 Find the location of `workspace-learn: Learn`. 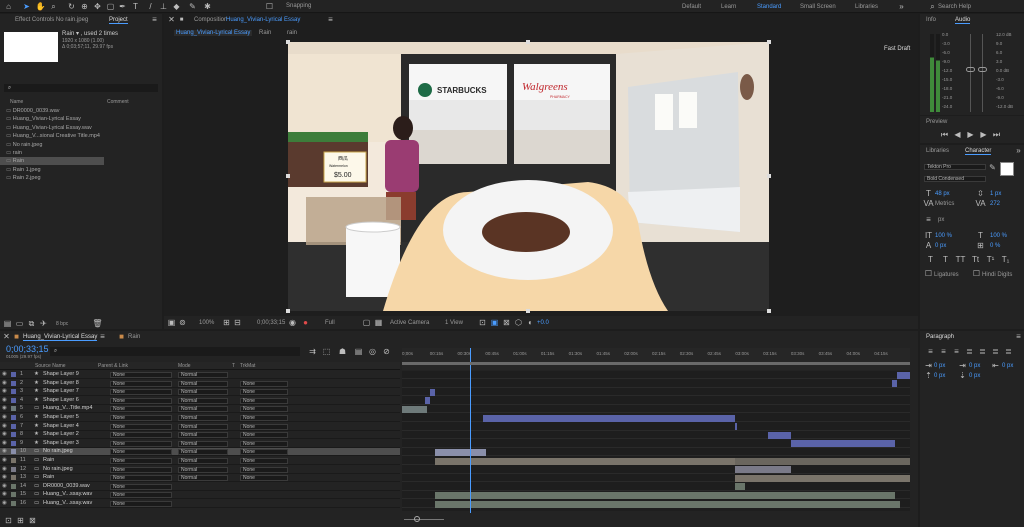

workspace-learn: Learn is located at coordinates (728, 7).